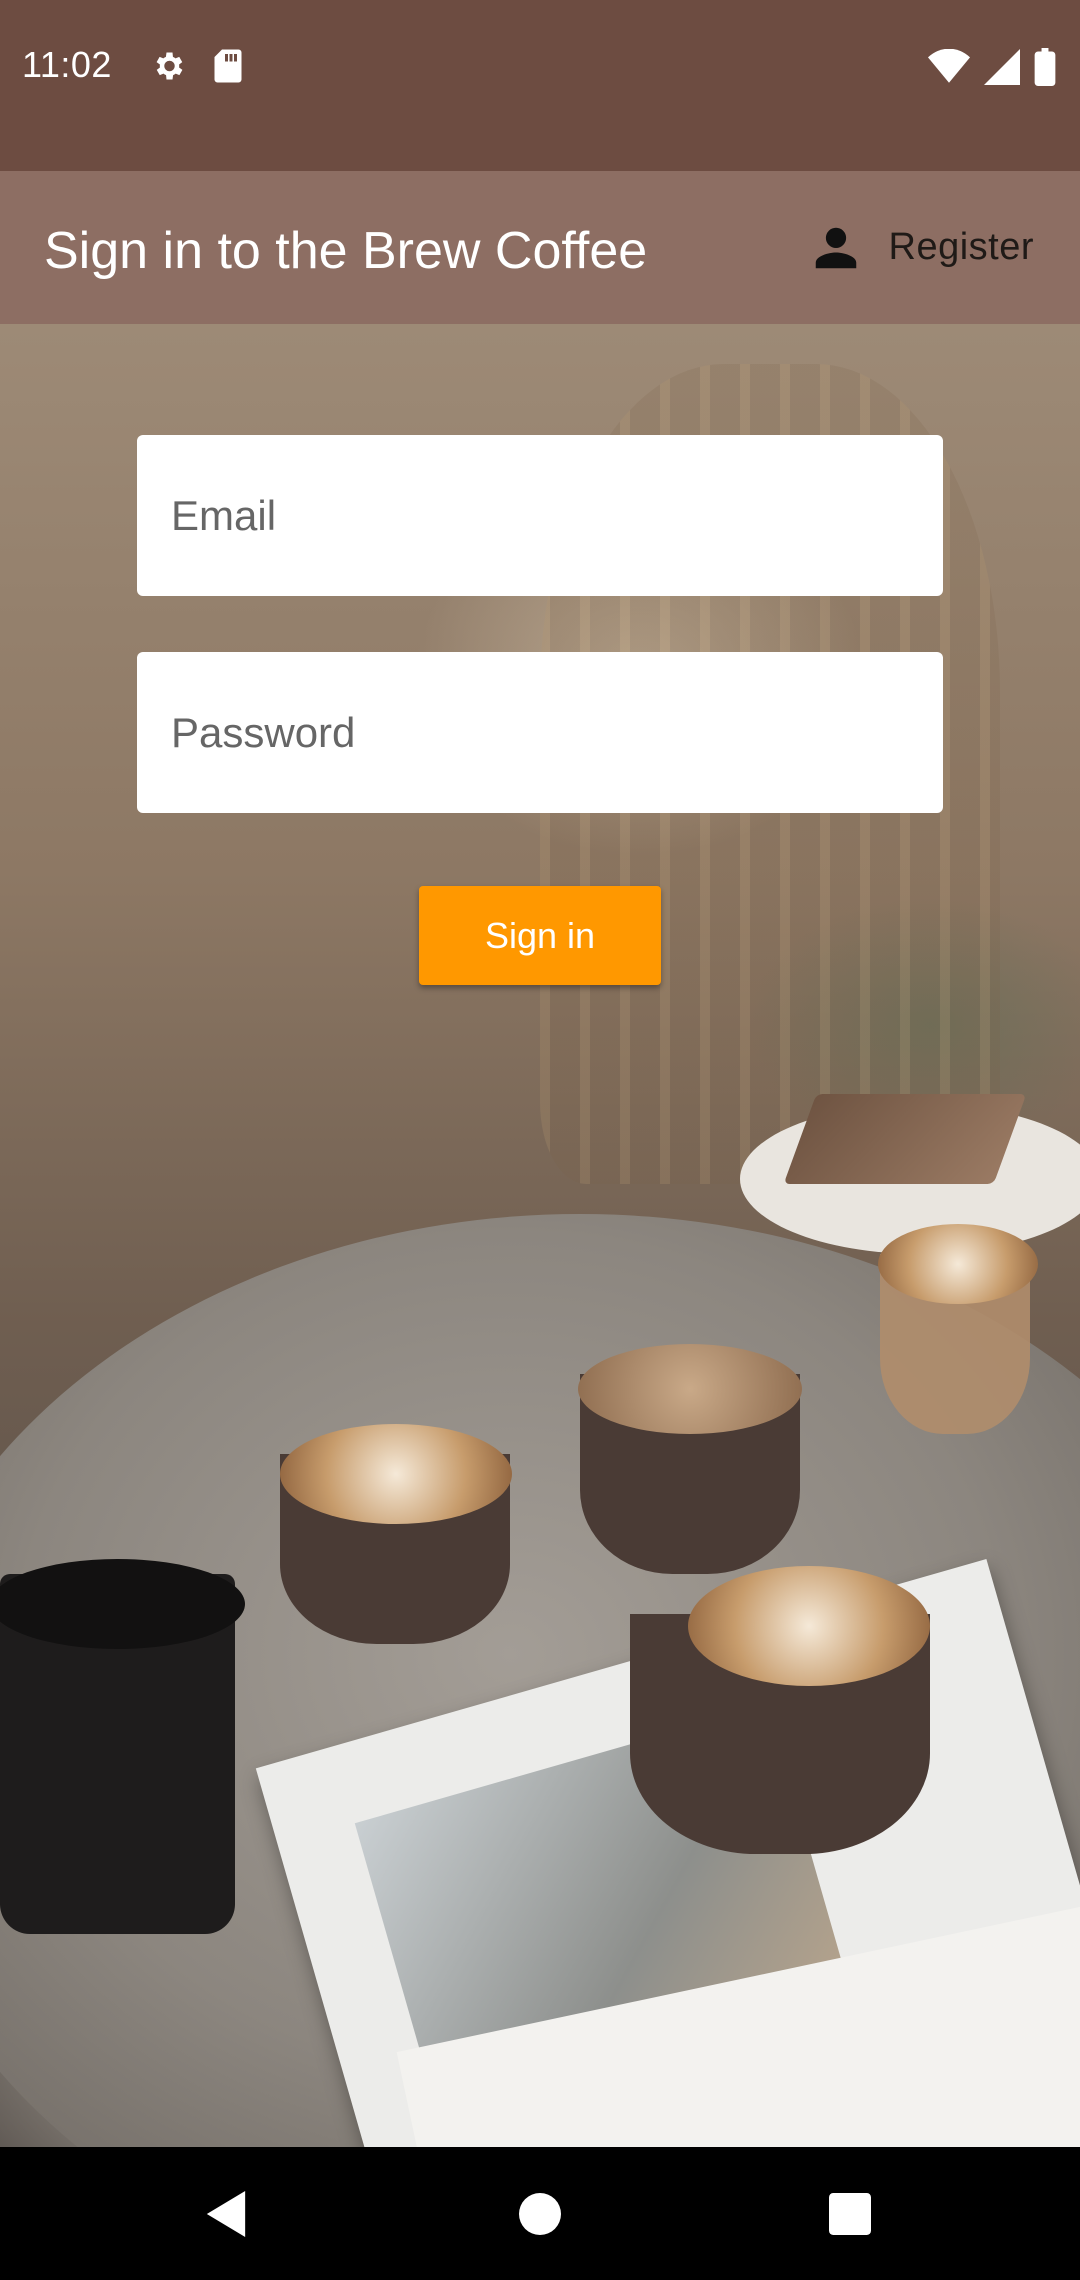  I want to click on password-input, so click(540, 732).